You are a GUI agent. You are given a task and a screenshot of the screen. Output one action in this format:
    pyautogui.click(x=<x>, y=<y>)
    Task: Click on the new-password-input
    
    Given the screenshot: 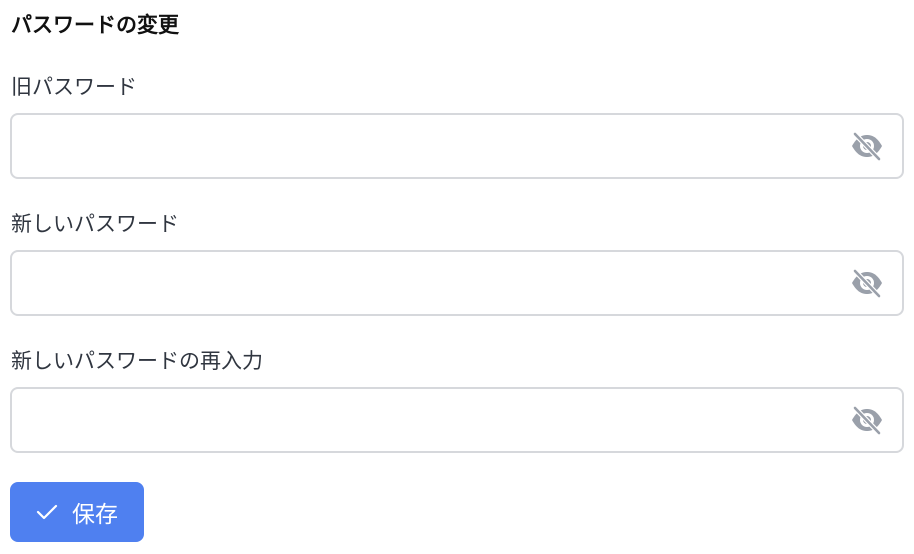 What is the action you would take?
    pyautogui.click(x=426, y=283)
    